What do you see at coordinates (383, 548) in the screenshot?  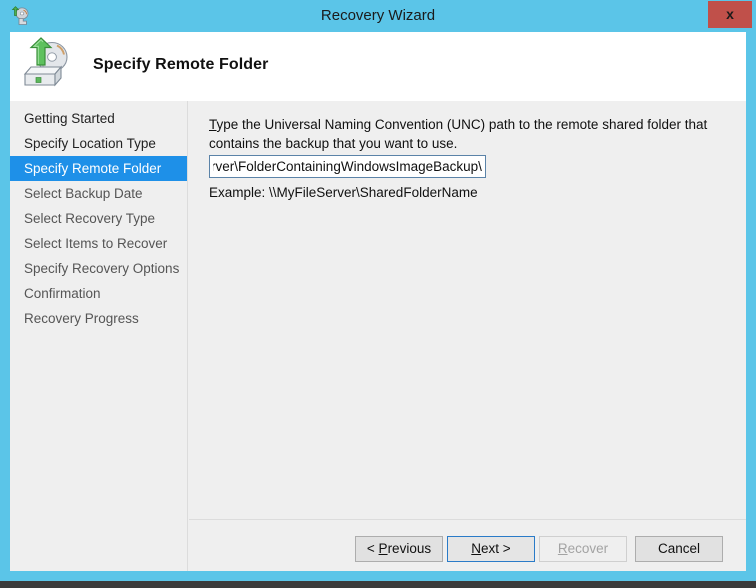 I see `previous-accelerator: P` at bounding box center [383, 548].